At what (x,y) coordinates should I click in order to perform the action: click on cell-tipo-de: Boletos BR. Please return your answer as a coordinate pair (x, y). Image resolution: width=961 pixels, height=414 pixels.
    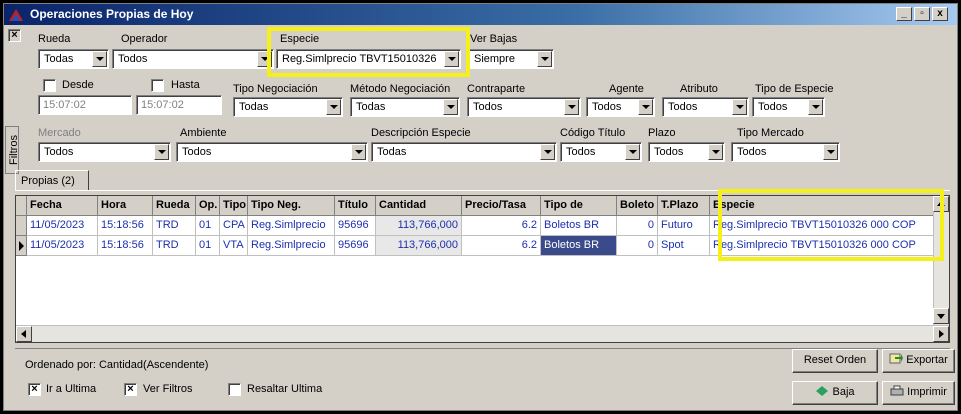
    Looking at the image, I should click on (579, 226).